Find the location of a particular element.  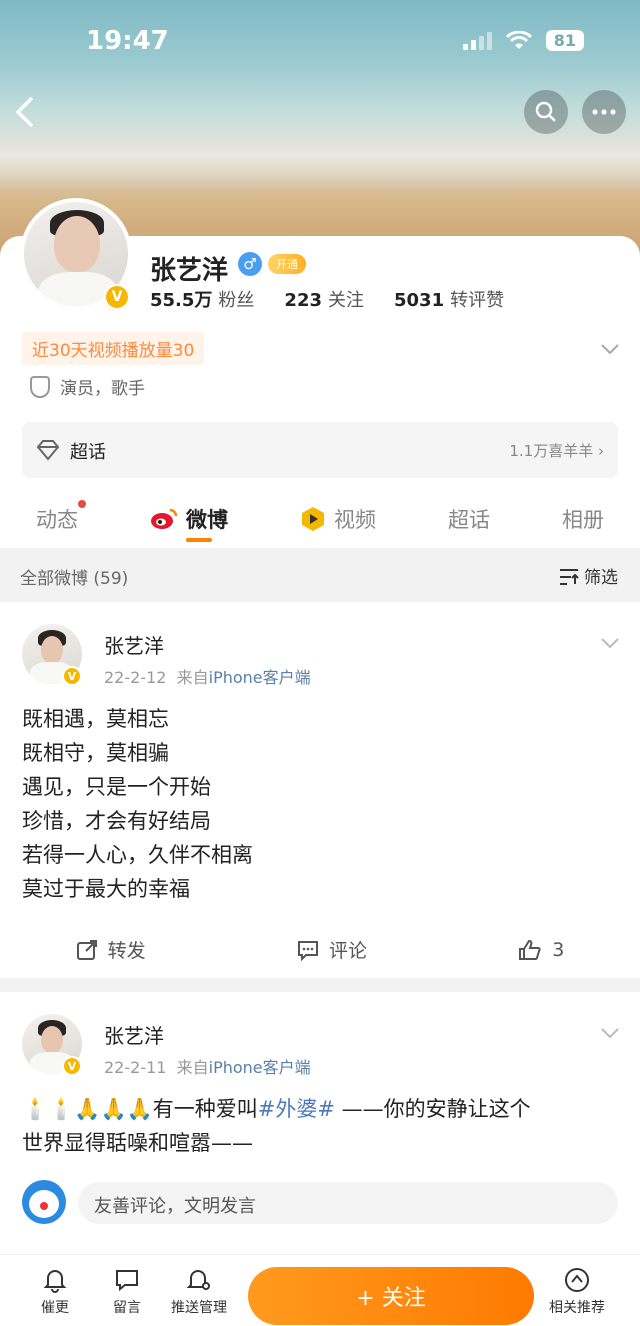

like-button: 3 is located at coordinates (541, 949).